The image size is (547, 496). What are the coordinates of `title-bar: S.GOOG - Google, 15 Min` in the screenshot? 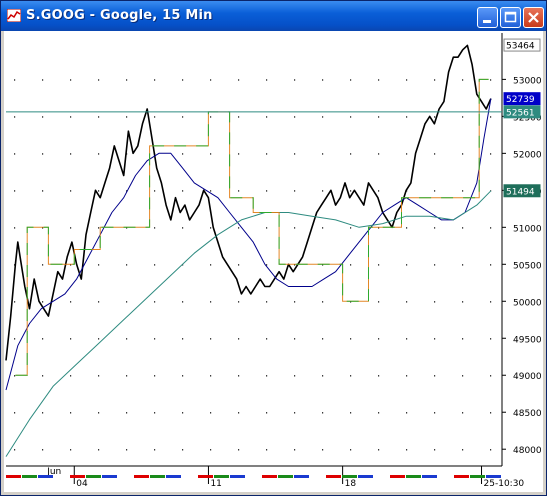 It's located at (273, 16).